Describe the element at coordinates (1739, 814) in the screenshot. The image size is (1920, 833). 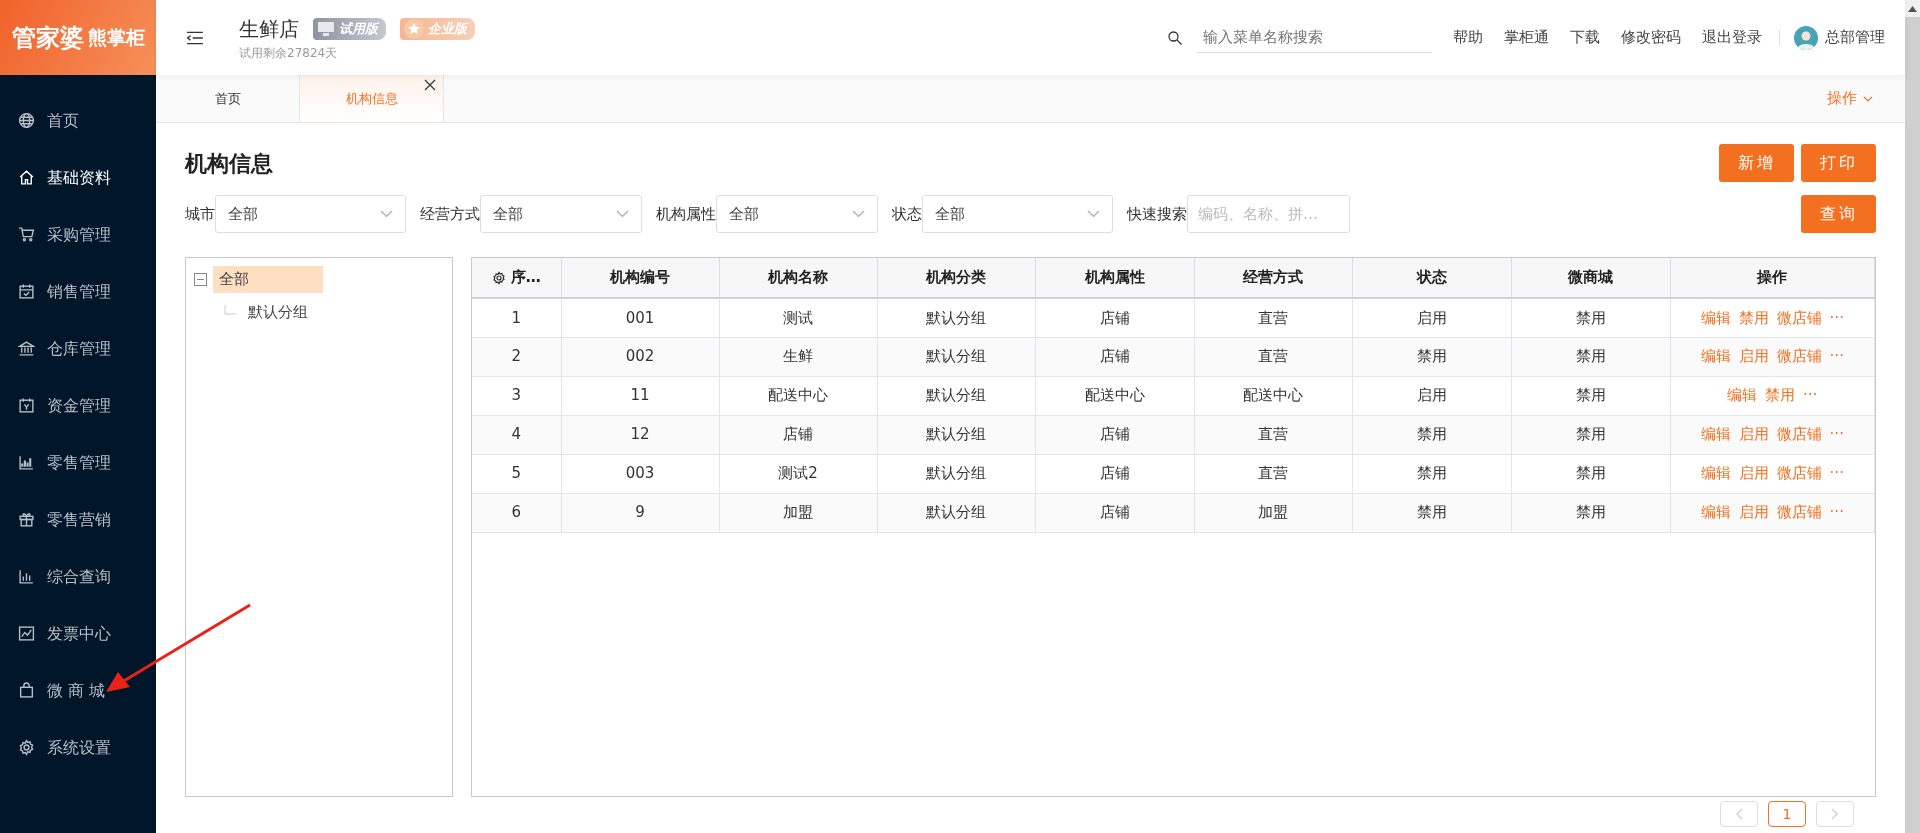
I see `chevron-left-icon` at that location.